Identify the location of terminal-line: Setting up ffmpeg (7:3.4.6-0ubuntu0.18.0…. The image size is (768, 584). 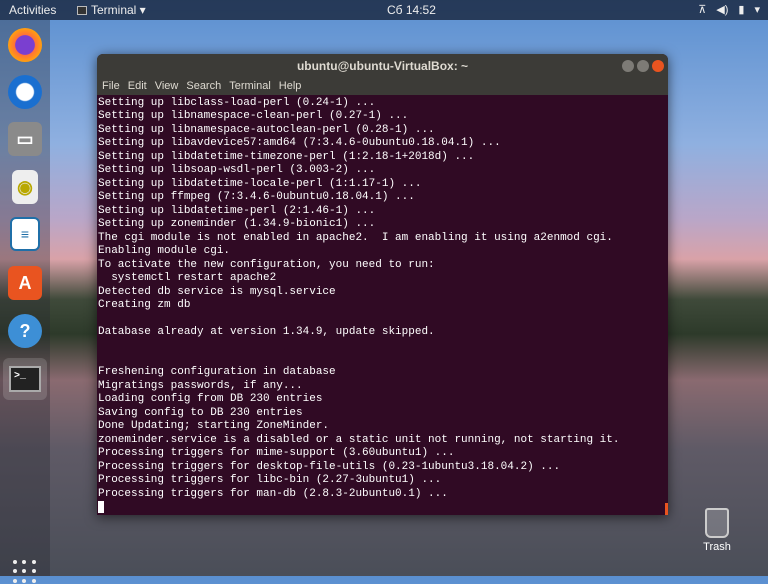
(256, 197).